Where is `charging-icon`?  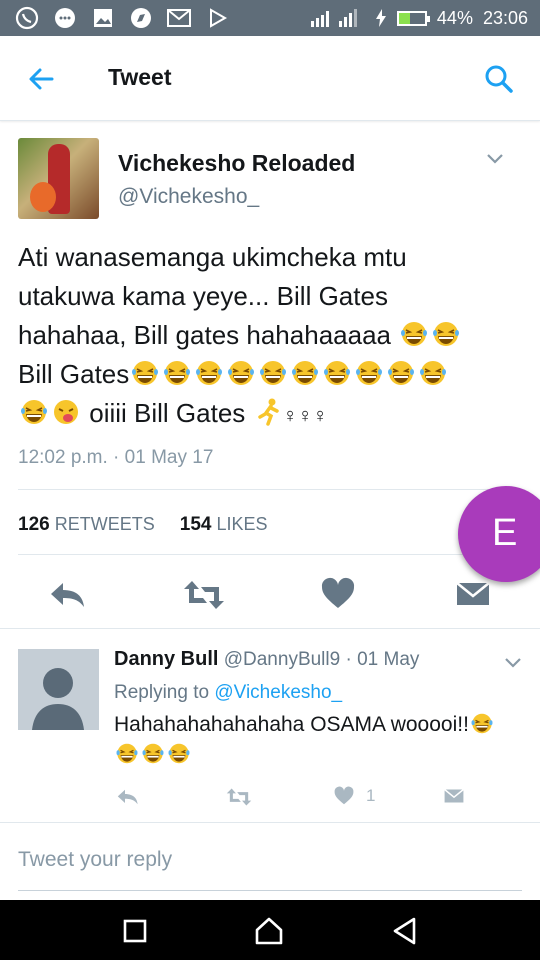
charging-icon is located at coordinates (380, 18).